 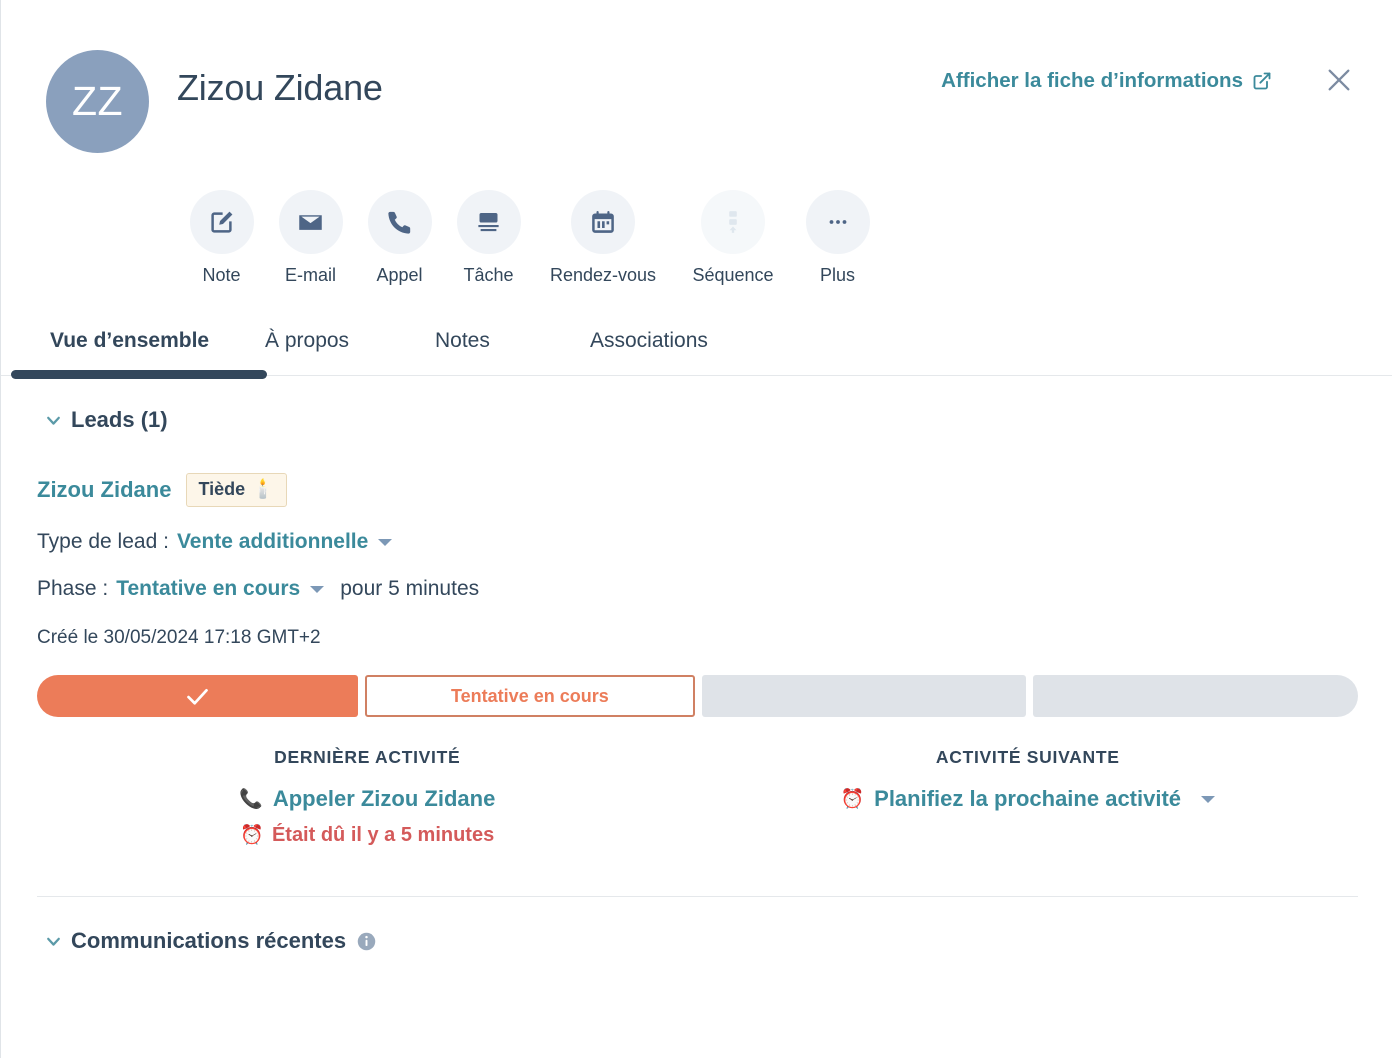 I want to click on lead-stage-pipeline: Tentative en cours, so click(x=697, y=696).